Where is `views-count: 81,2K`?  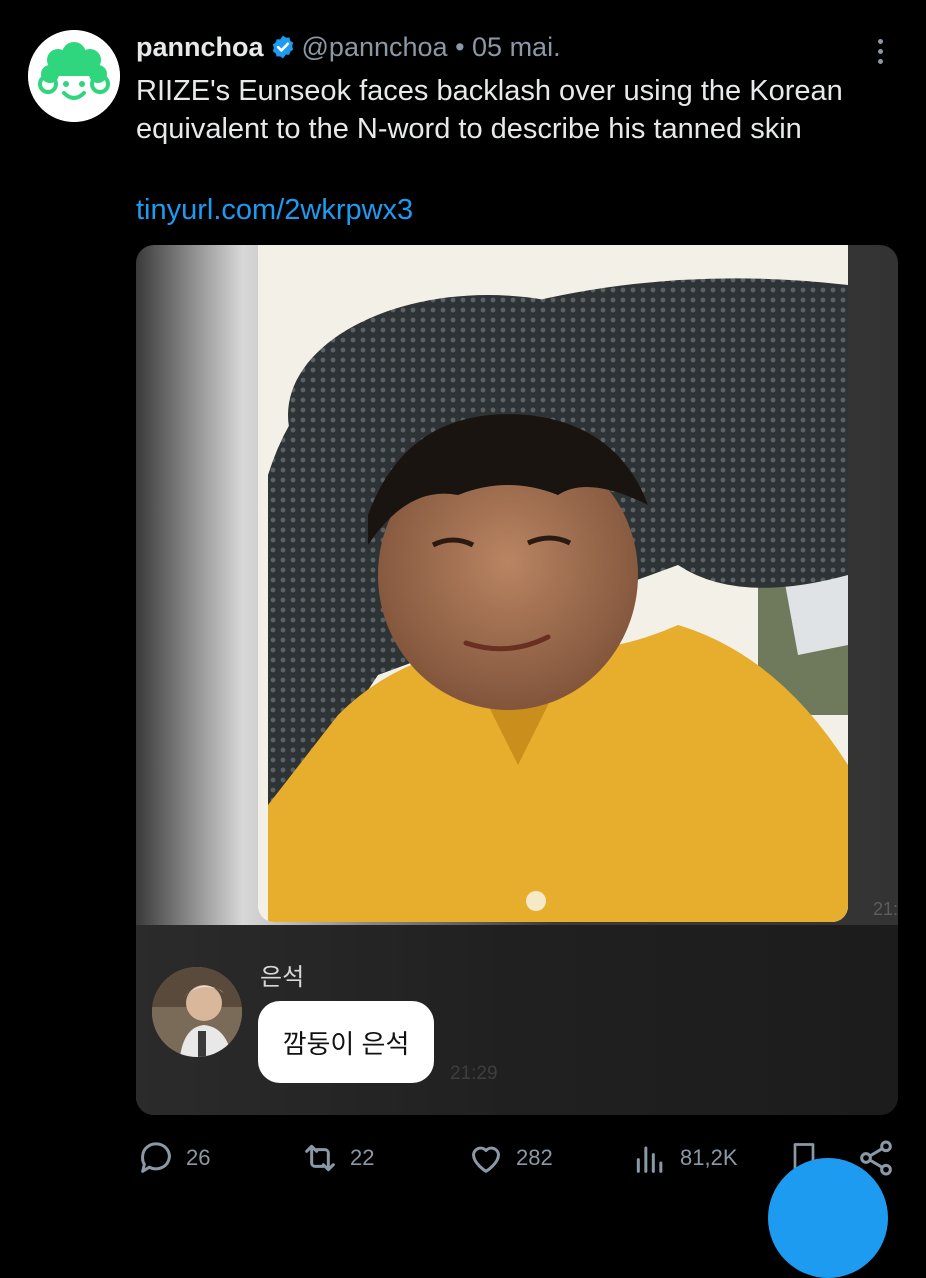 views-count: 81,2K is located at coordinates (709, 1157).